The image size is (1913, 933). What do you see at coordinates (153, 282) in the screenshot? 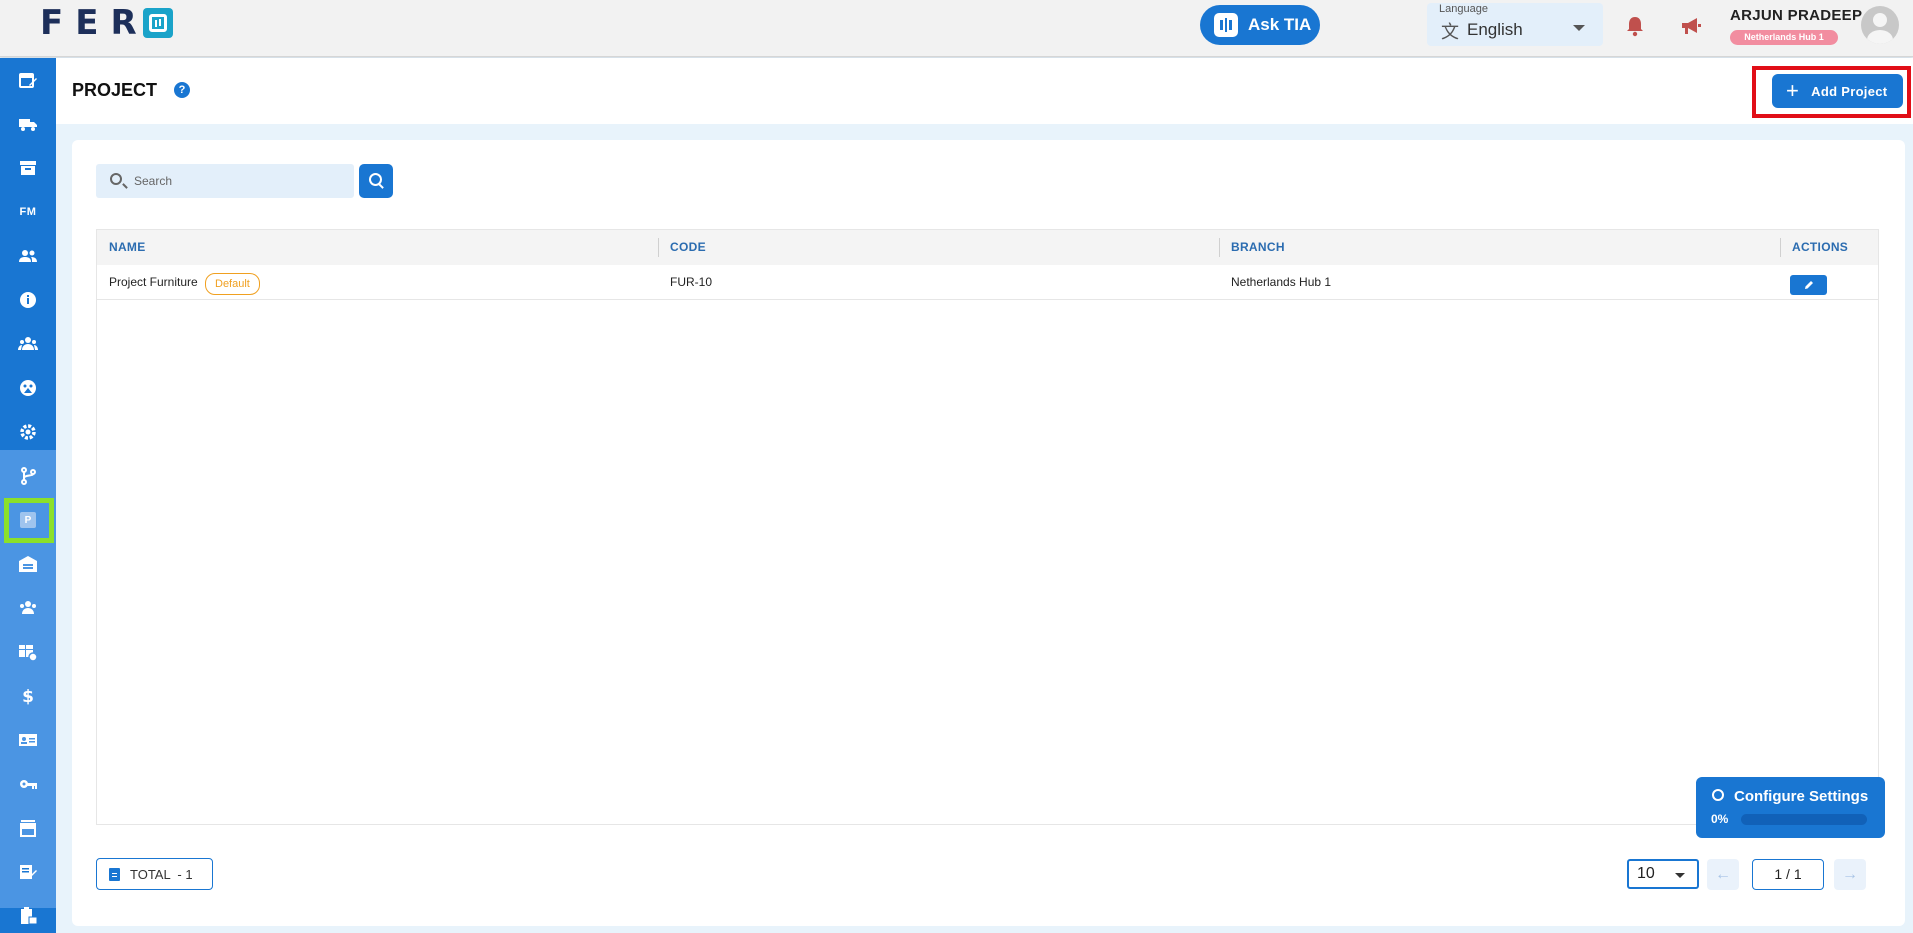
I see `cell-project-name: Project Furniture` at bounding box center [153, 282].